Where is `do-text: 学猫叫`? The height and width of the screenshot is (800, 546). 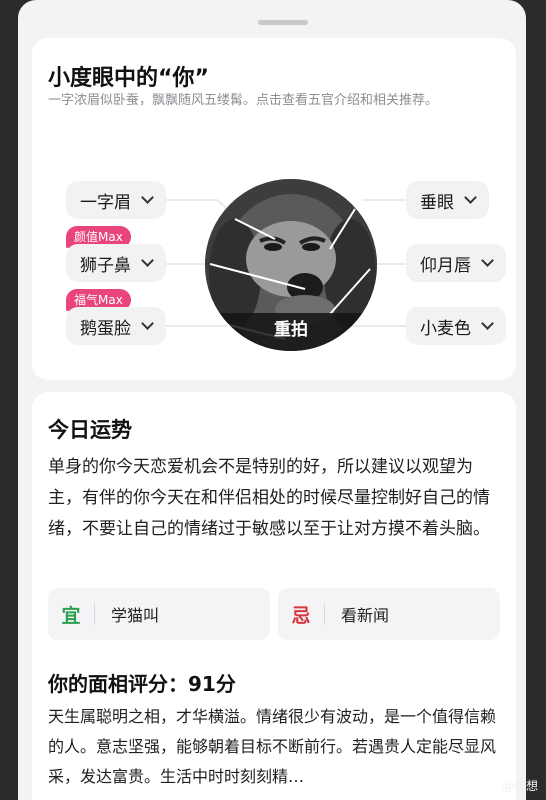 do-text: 学猫叫 is located at coordinates (135, 615).